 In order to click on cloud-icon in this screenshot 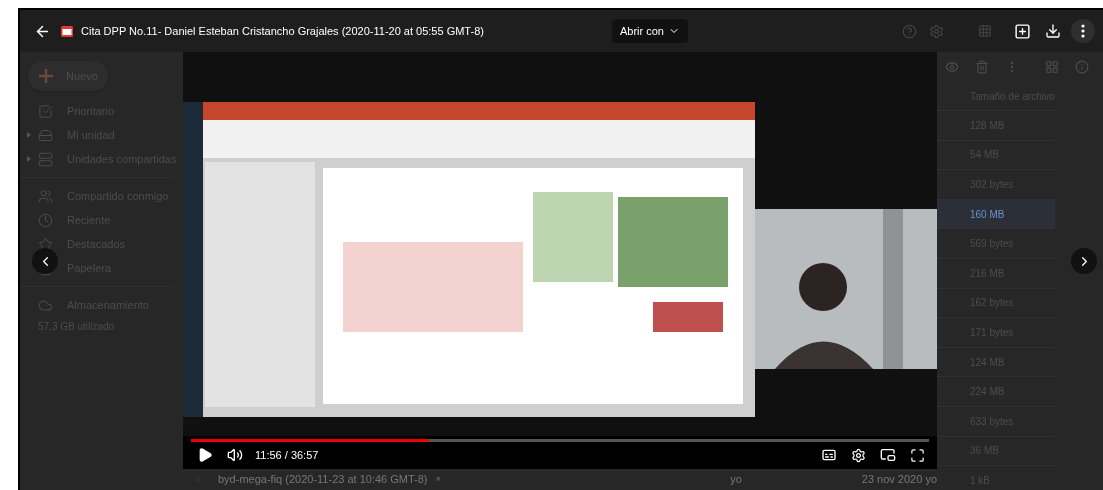, I will do `click(45, 305)`.